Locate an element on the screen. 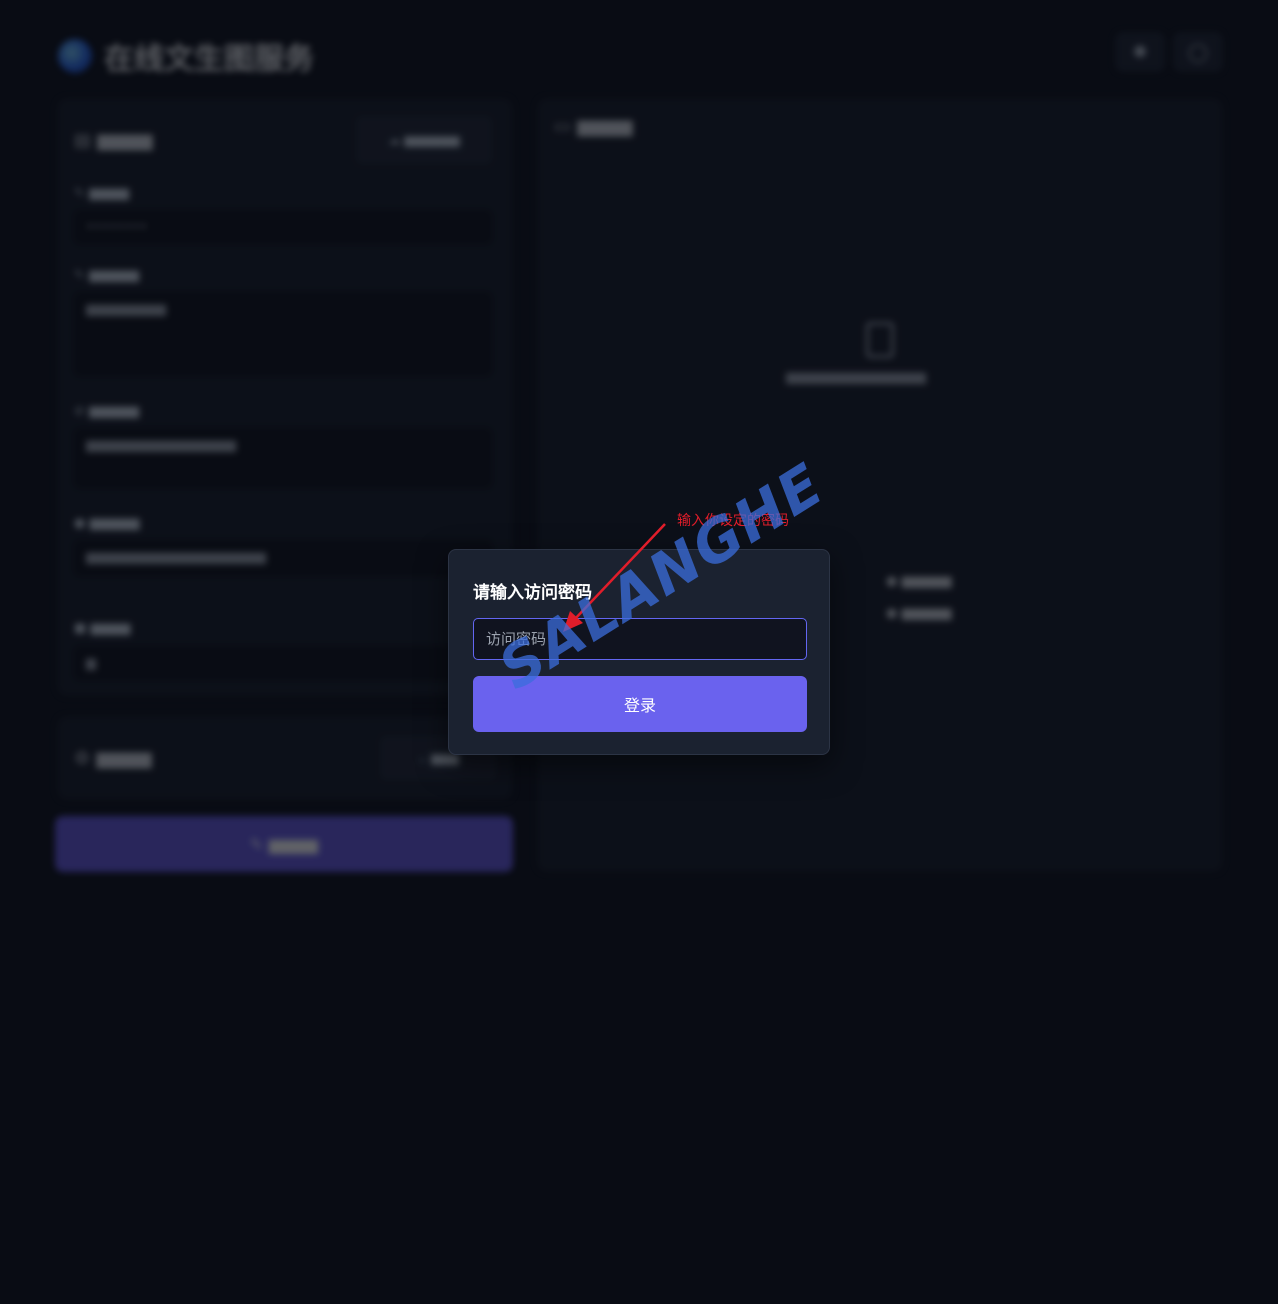 Image resolution: width=1278 pixels, height=1304 pixels. password-input is located at coordinates (640, 639).